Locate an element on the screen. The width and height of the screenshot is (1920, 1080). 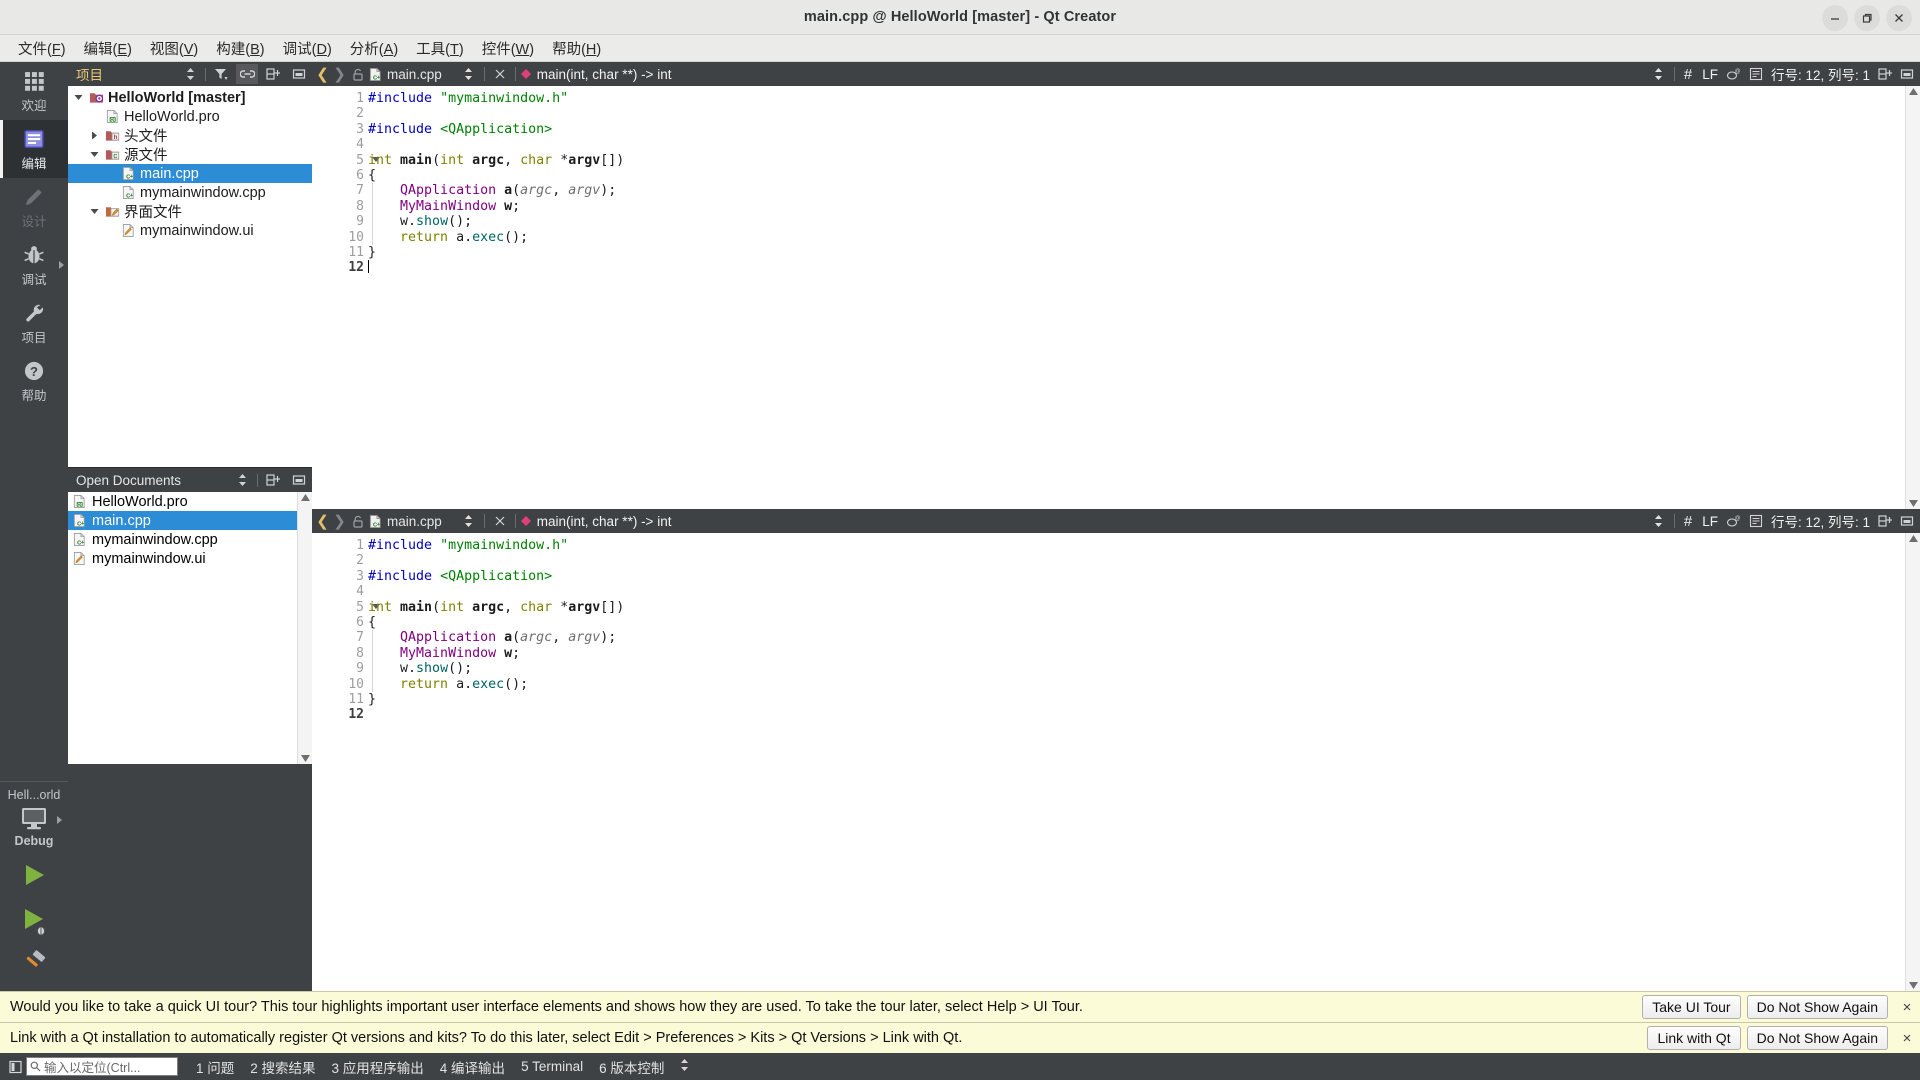
close-pane-button is located at coordinates (299, 480).